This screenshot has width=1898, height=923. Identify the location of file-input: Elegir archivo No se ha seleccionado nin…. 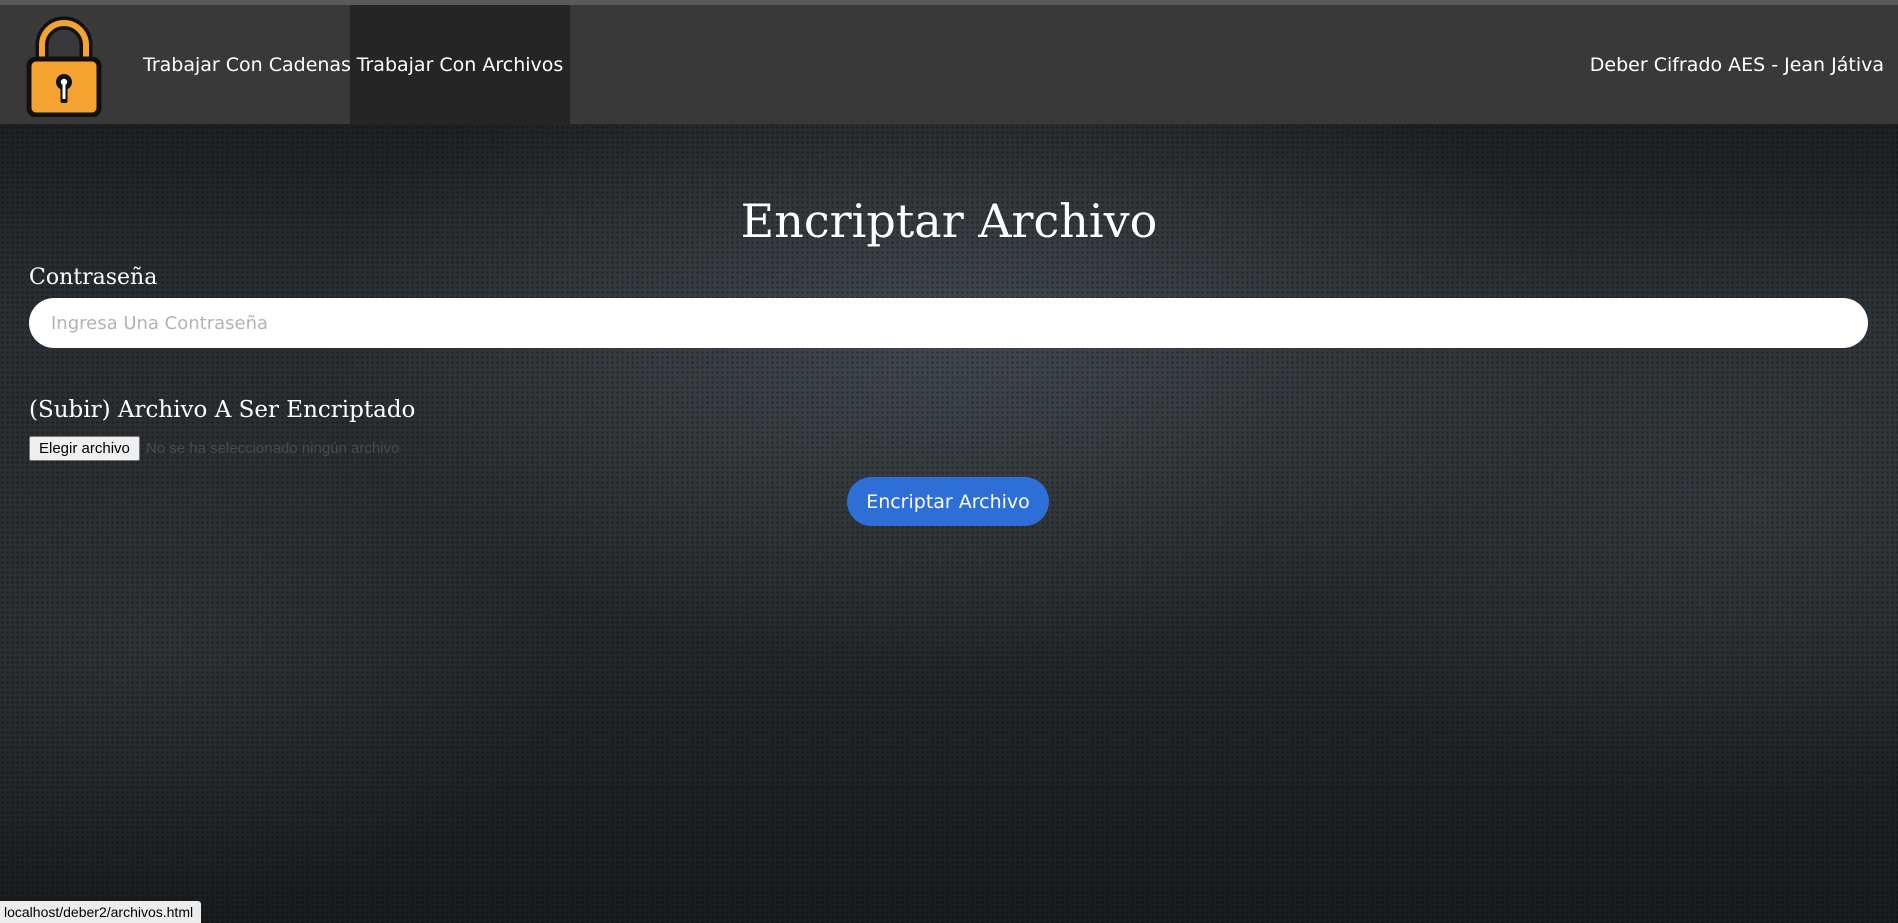
(214, 448).